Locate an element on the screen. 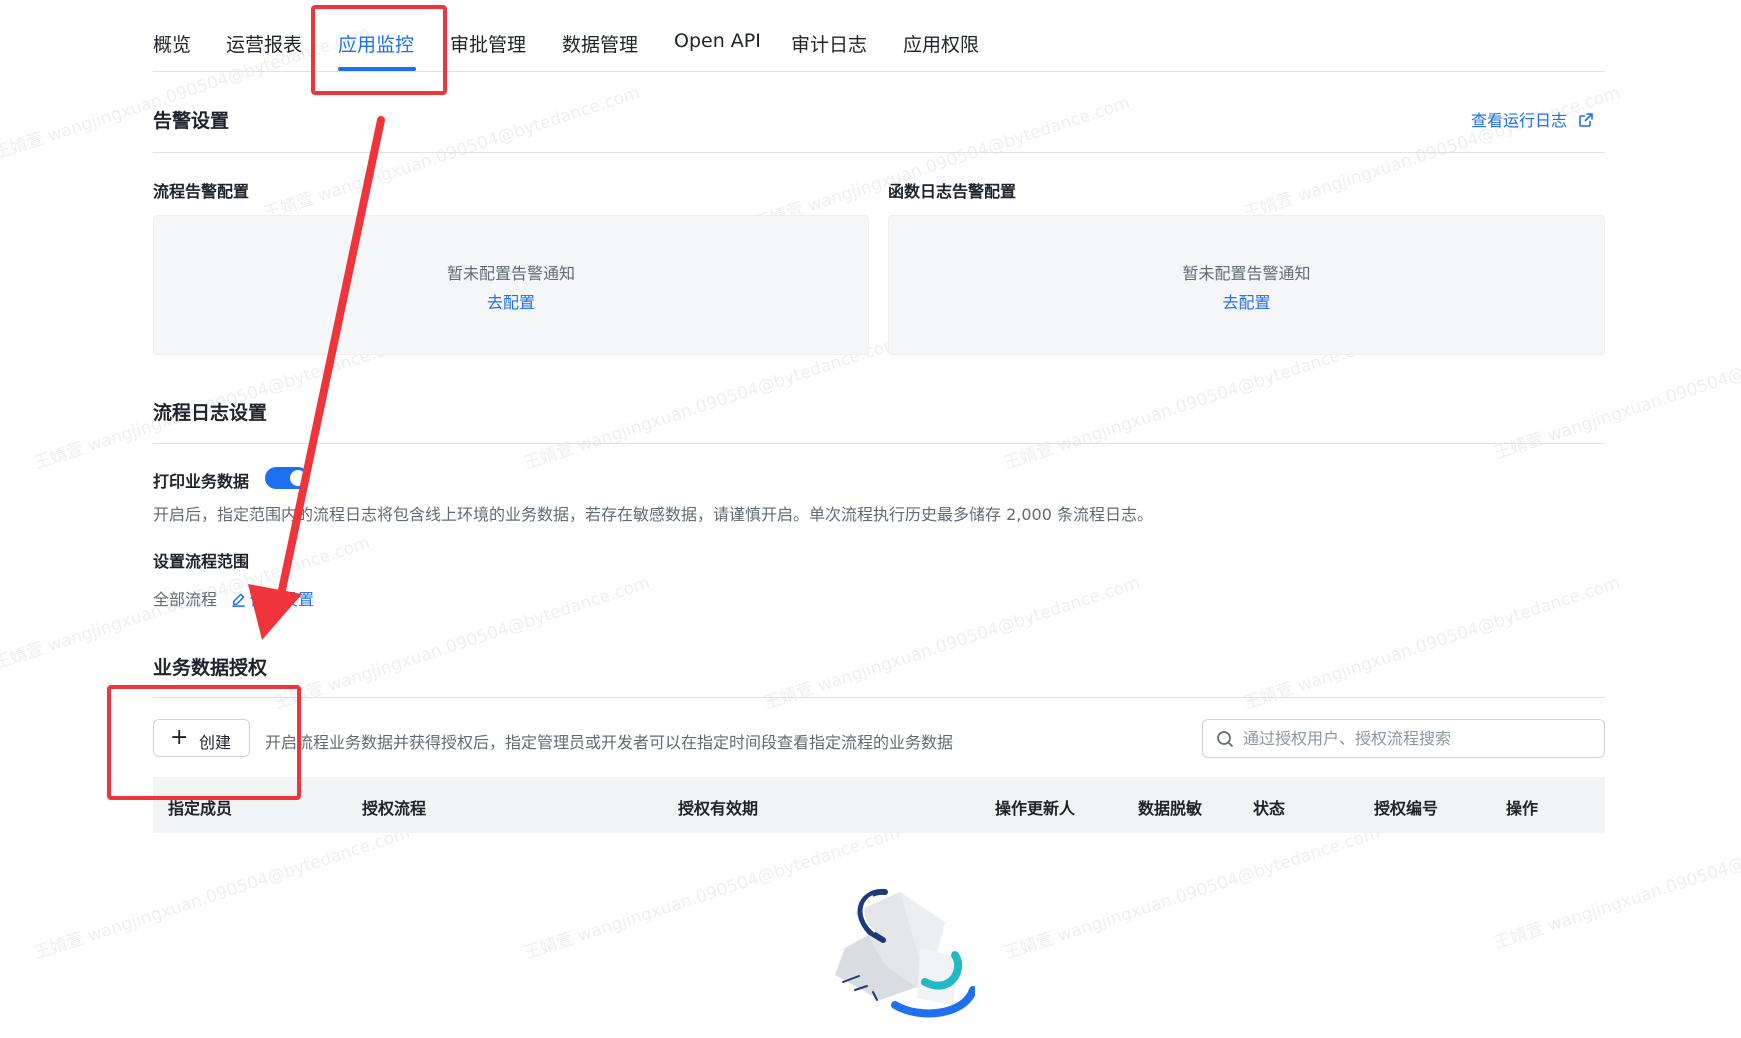  empty-state-illustration is located at coordinates (905, 953).